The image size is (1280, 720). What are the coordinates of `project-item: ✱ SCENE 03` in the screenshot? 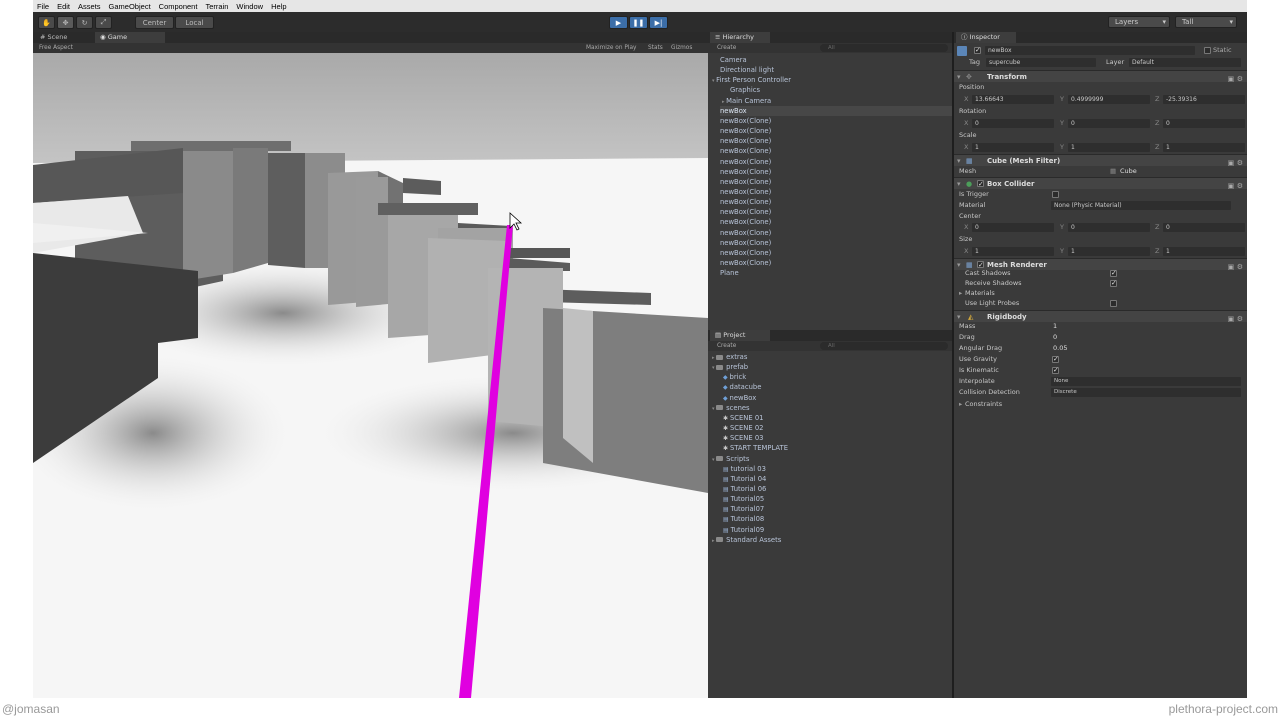 It's located at (743, 438).